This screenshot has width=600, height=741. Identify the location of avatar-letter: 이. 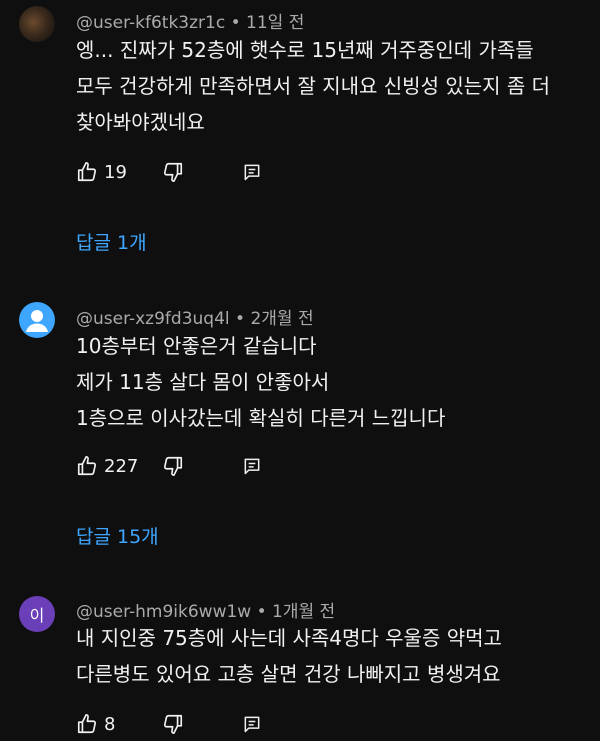
(37, 615).